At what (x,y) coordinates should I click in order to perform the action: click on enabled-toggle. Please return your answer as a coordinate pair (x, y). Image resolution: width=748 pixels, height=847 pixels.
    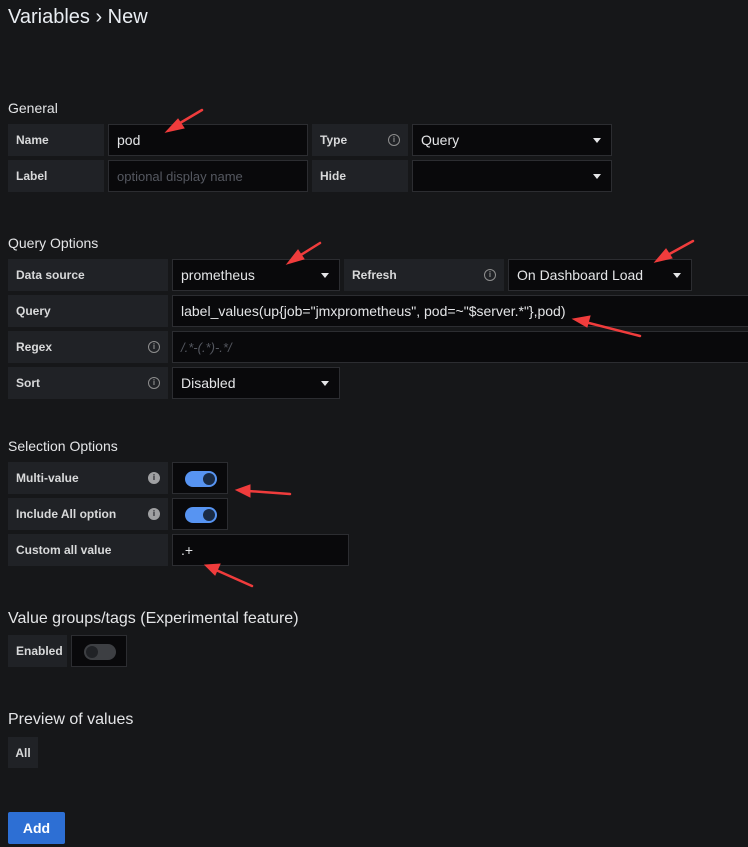
    Looking at the image, I should click on (99, 651).